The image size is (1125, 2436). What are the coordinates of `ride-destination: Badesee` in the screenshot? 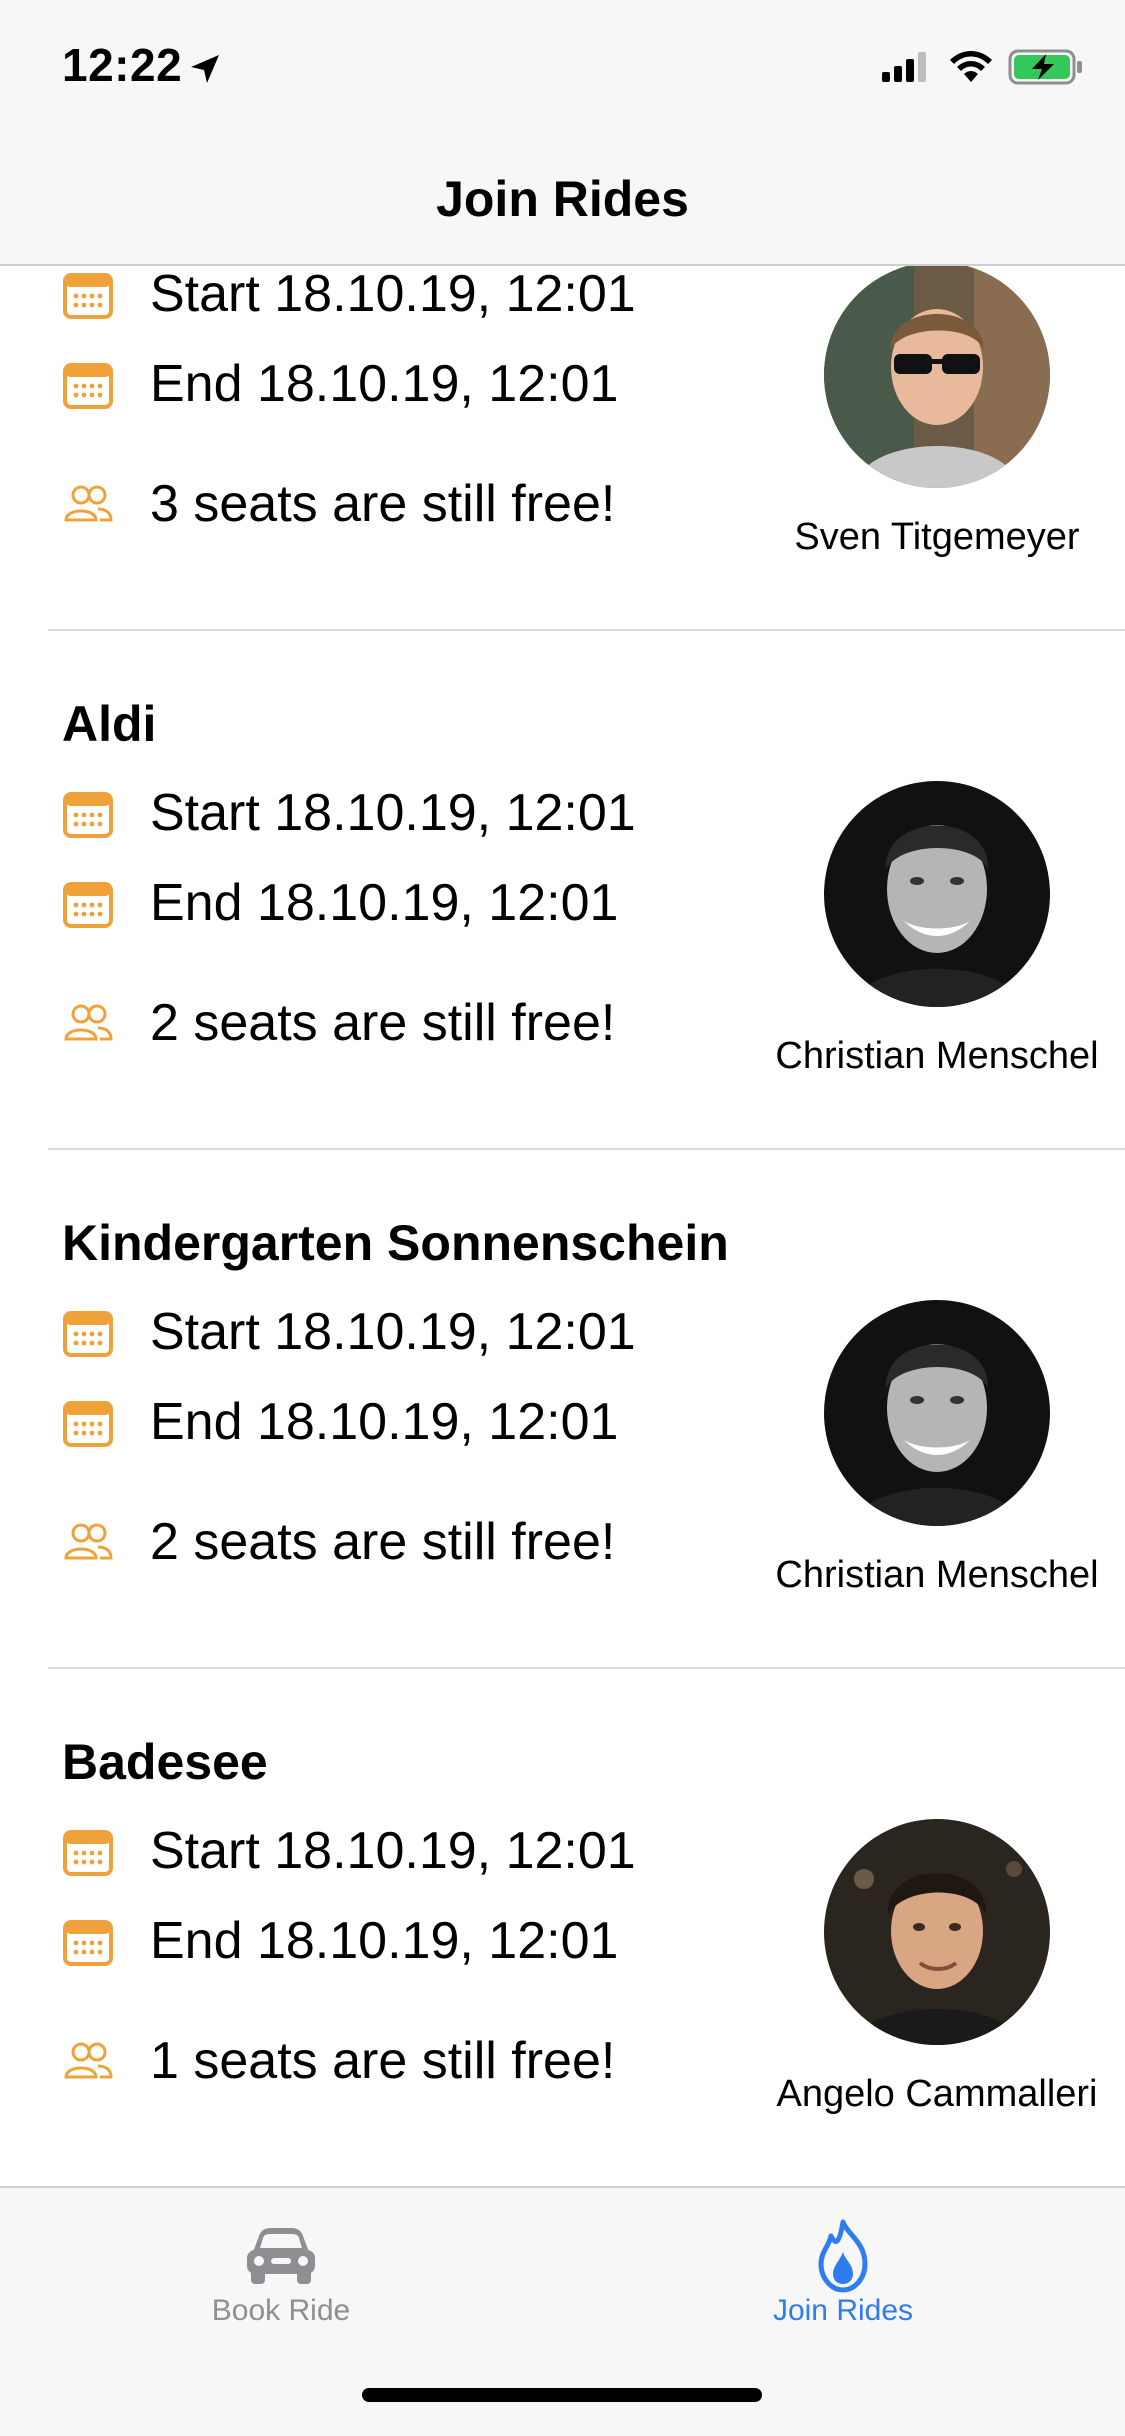 It's located at (165, 1762).